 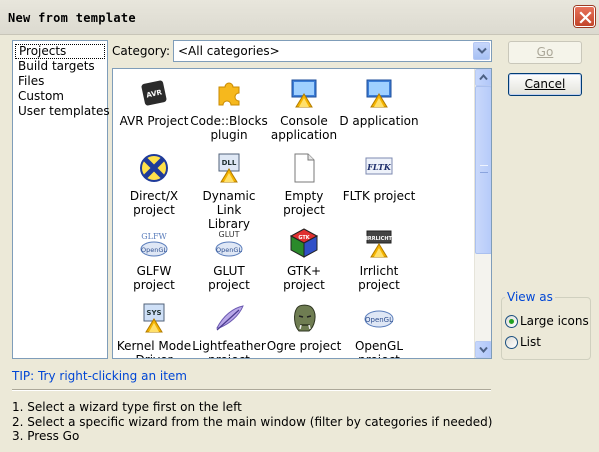 I want to click on wizard-avr-project: AVR AVR Project, so click(x=154, y=109).